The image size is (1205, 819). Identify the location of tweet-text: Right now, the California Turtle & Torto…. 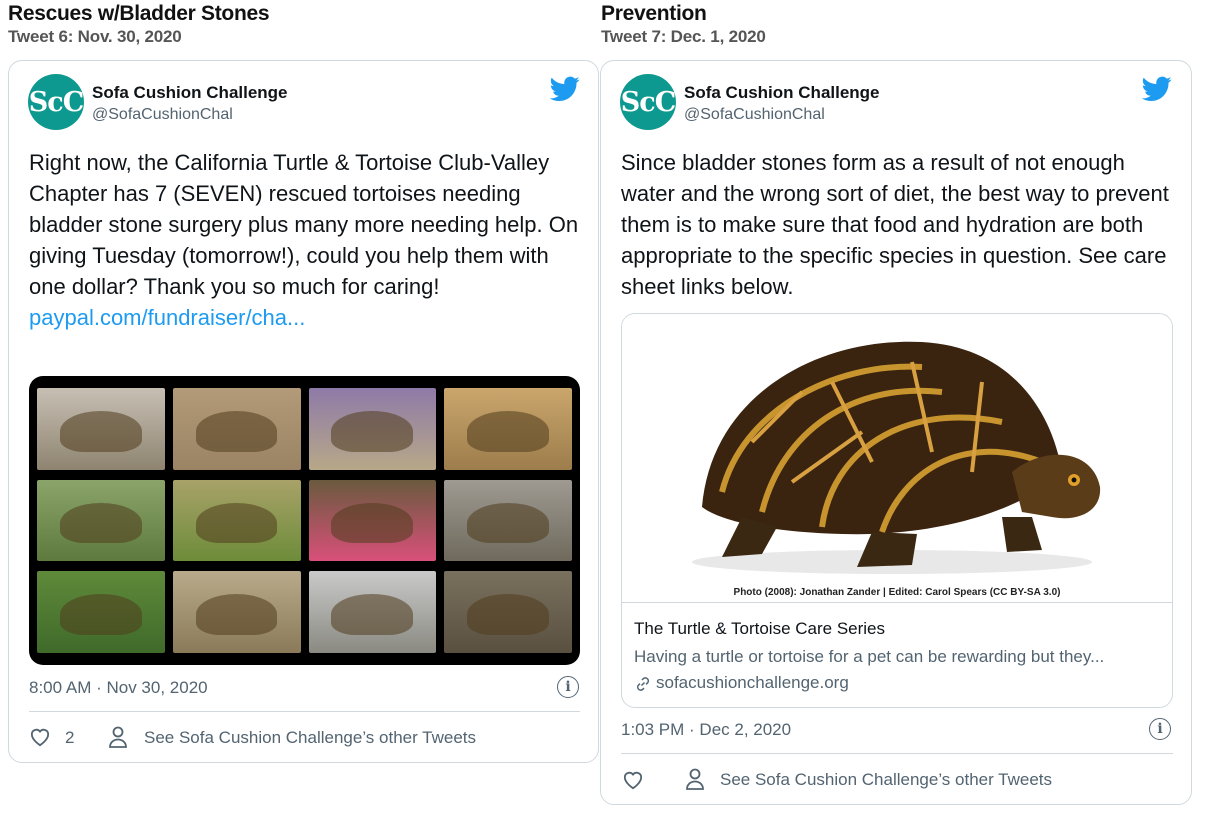
(309, 240).